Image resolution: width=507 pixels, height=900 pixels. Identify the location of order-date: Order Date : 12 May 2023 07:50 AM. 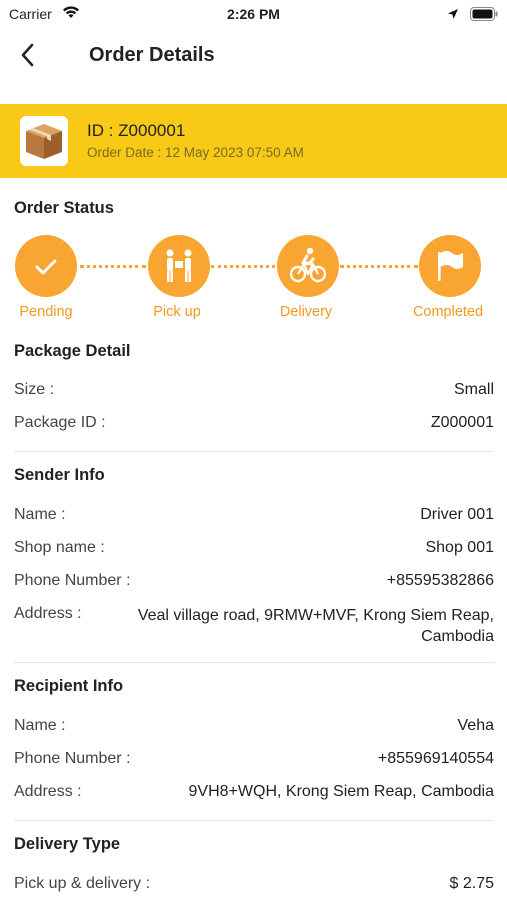
(195, 152).